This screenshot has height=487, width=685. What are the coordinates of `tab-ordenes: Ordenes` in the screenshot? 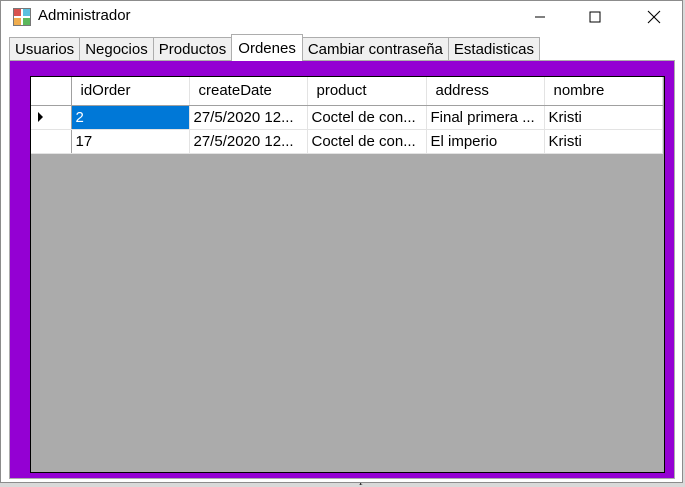 It's located at (267, 47).